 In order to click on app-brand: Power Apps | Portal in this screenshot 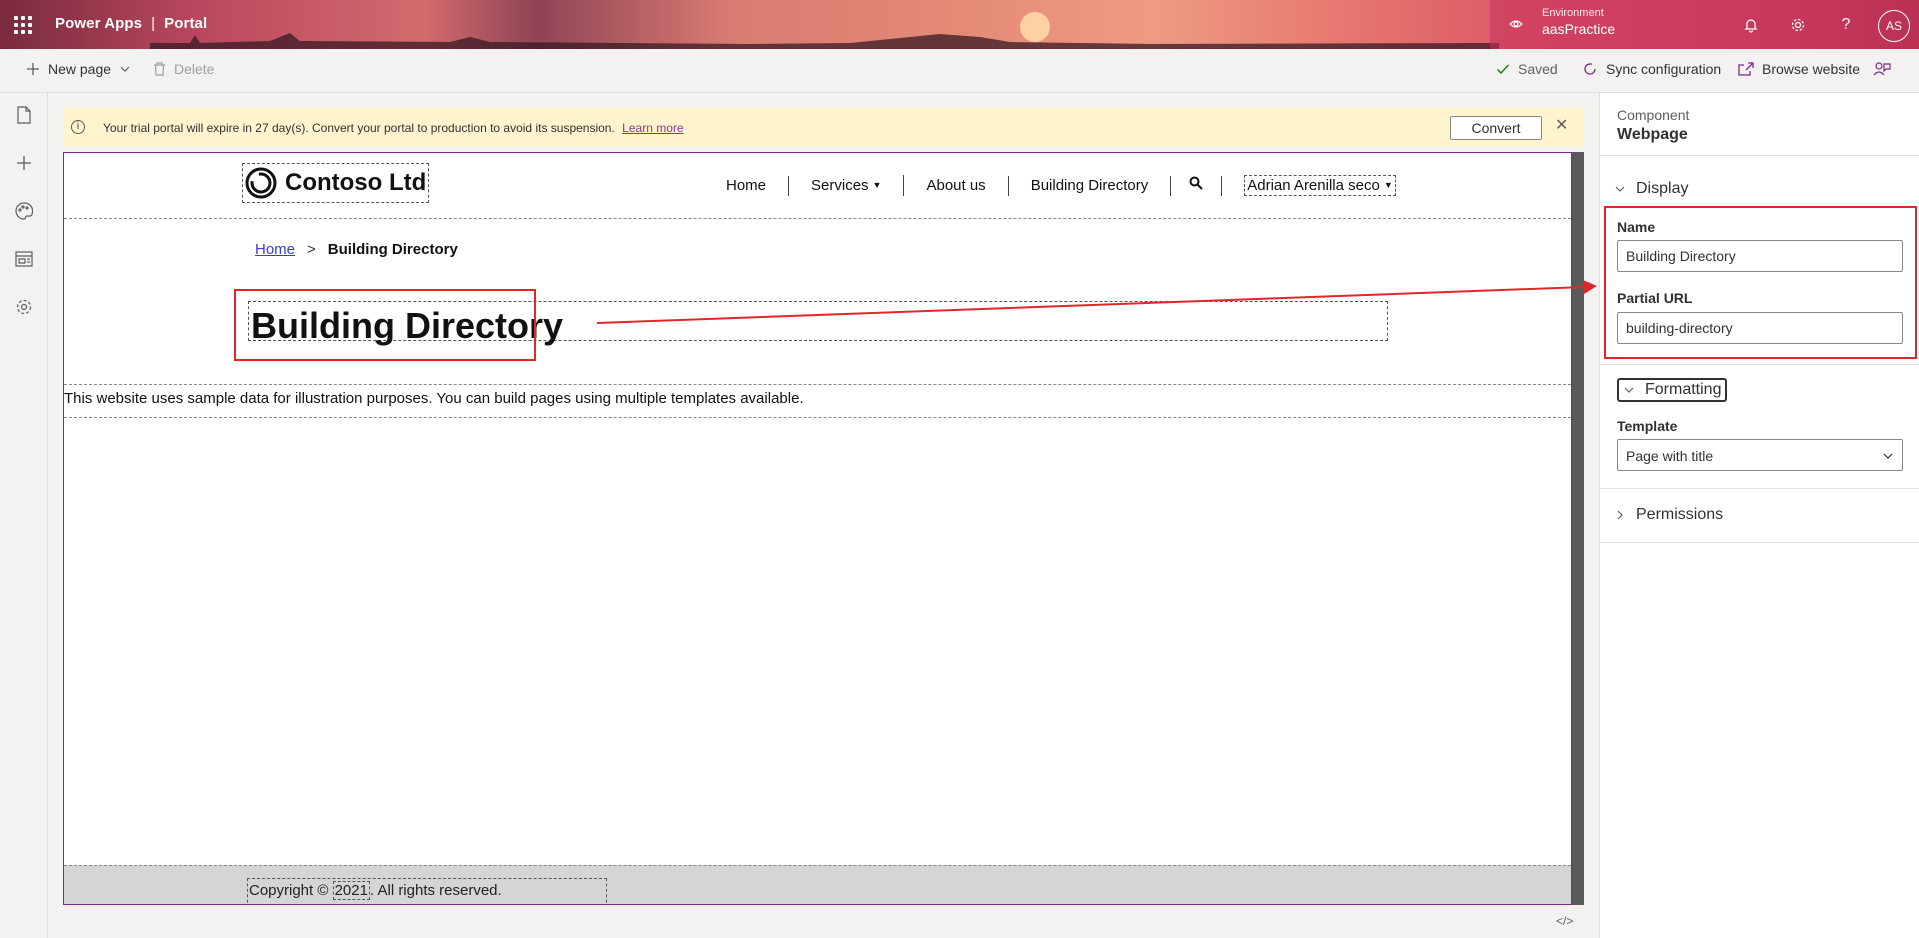, I will do `click(131, 23)`.